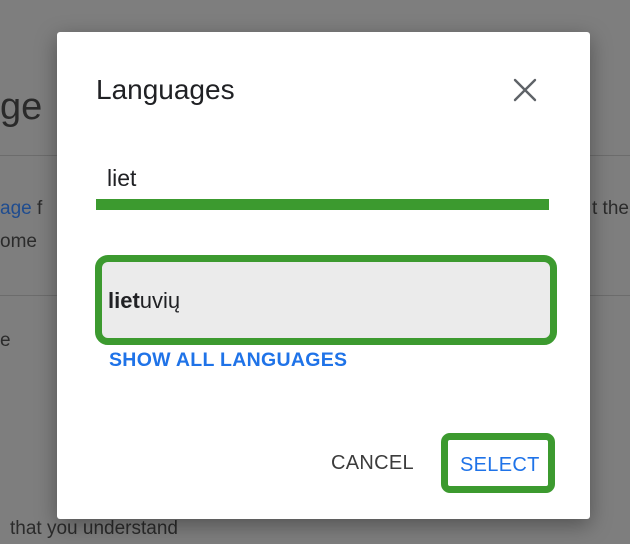 This screenshot has width=630, height=544. Describe the element at coordinates (94, 528) in the screenshot. I see `background-text-line: that you understand` at that location.